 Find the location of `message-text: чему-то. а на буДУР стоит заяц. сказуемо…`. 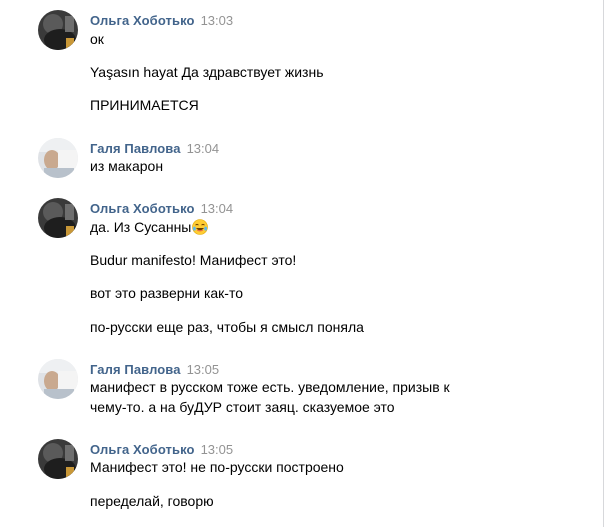

message-text: чему-то. а на буДУР стоит заяц. сказуемо… is located at coordinates (242, 407).